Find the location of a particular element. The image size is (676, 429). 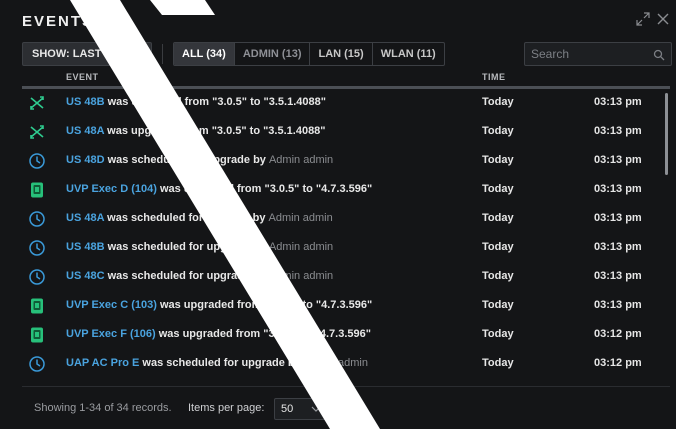

event-filter-tabs: ALL (34) ADMIN (13) LAN (15) WLAN (11) is located at coordinates (309, 54).